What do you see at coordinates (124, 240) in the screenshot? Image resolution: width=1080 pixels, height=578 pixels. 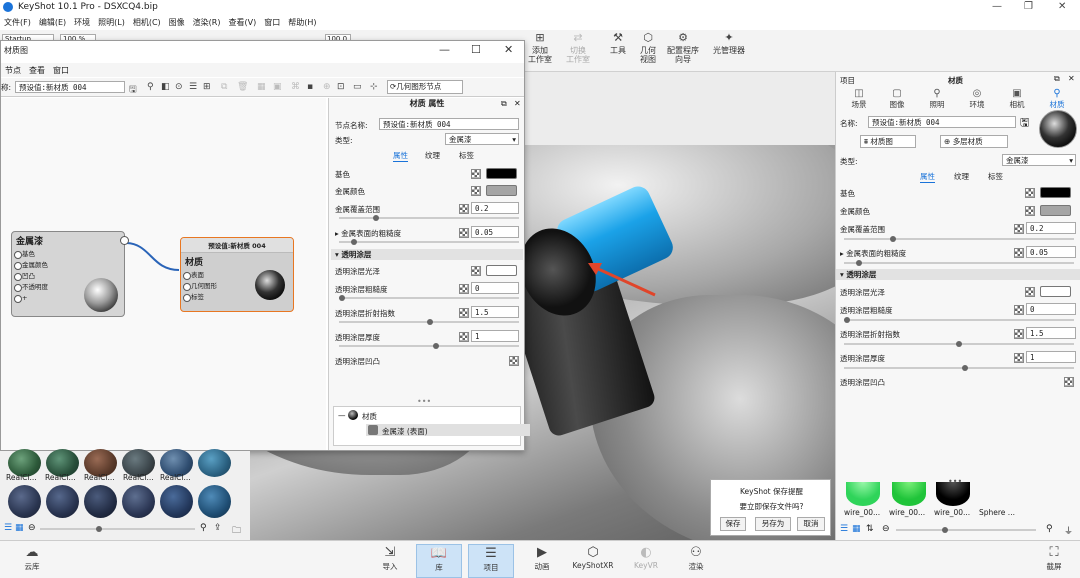 I see `output-port` at bounding box center [124, 240].